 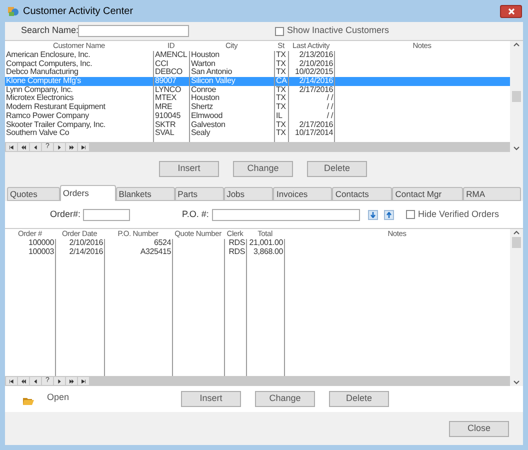 I want to click on move-down-button, so click(x=373, y=215).